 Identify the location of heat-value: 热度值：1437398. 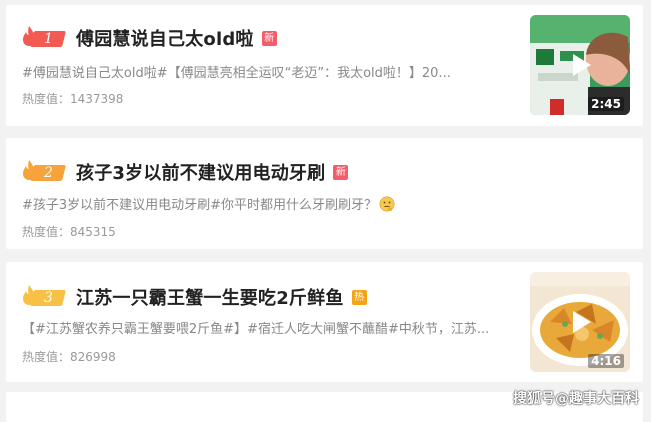
(73, 99).